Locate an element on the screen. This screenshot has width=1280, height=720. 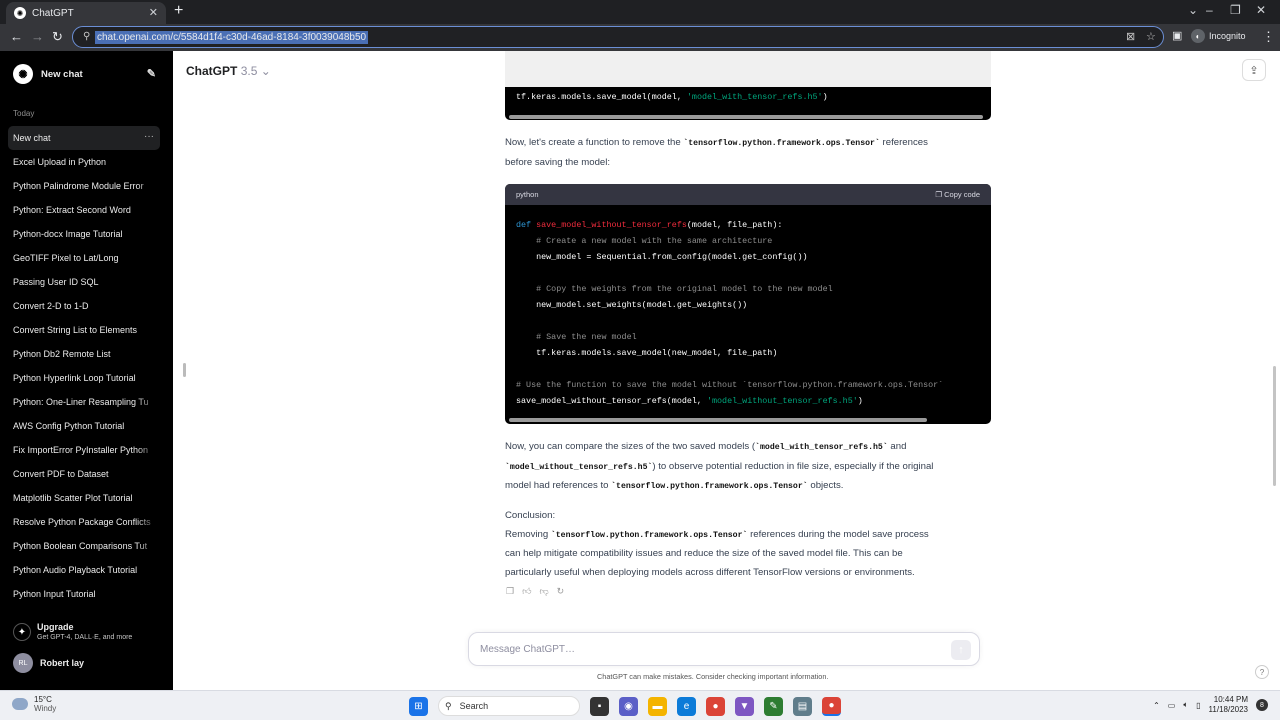
upgrade-title: Upgrade is located at coordinates (55, 627).